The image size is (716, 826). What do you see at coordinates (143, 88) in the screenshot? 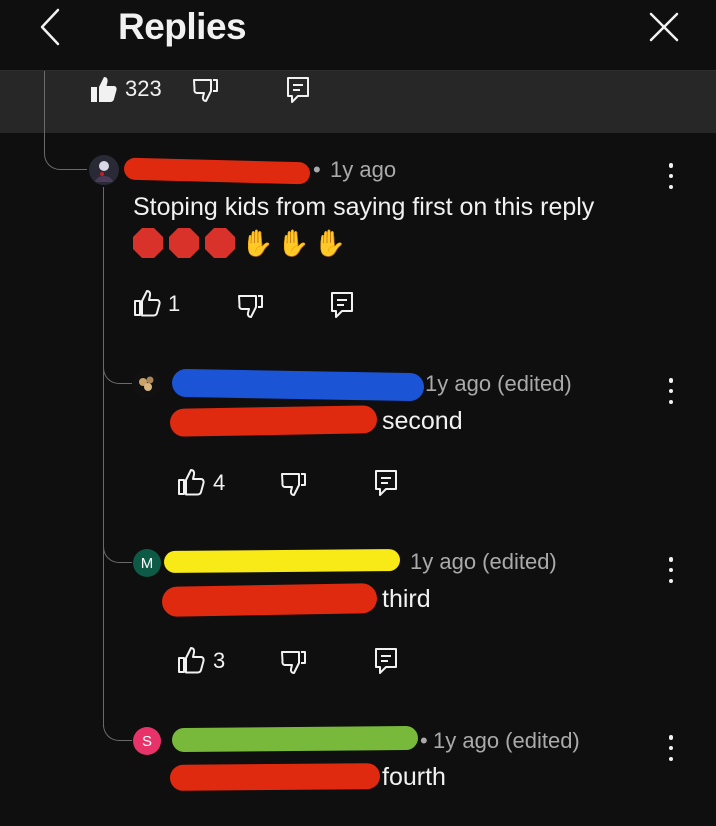
I see `like-count: 323` at bounding box center [143, 88].